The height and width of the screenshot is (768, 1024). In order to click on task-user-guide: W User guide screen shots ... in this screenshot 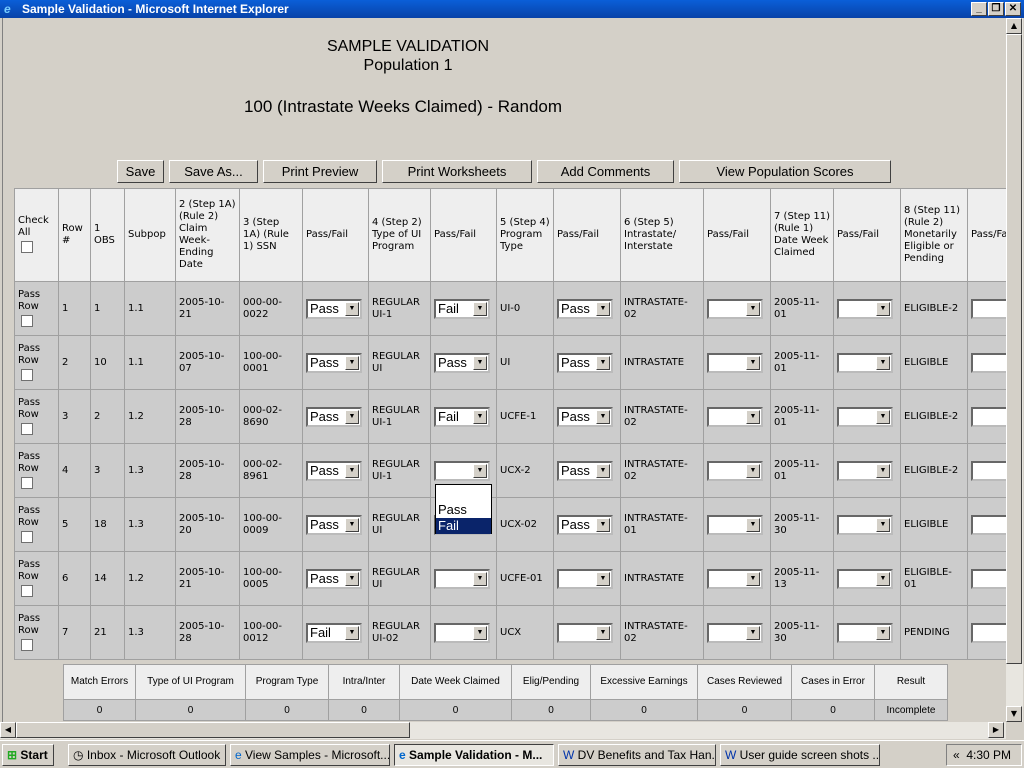, I will do `click(800, 755)`.